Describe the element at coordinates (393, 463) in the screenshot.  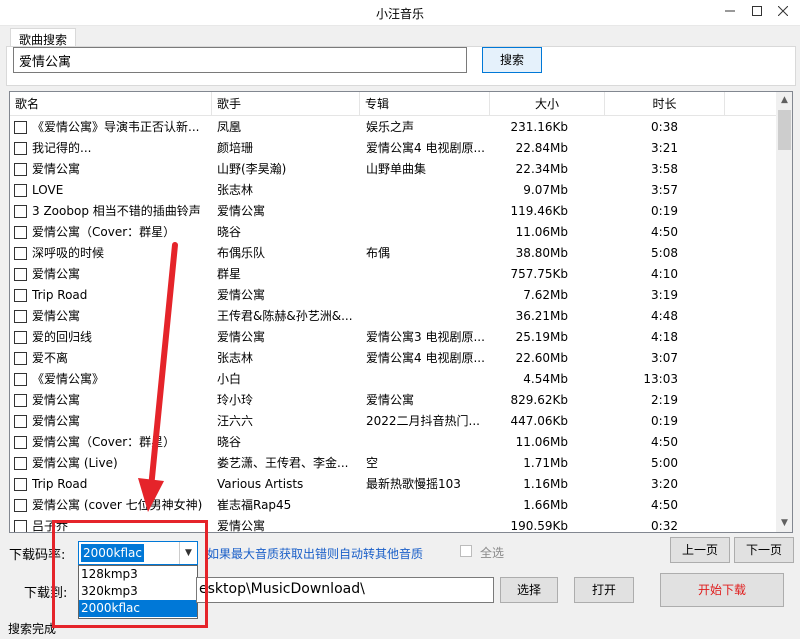
I see `table-row: 爱情公寓 (Live) 娄艺潇、王传君、李金... 空 1.71Mb 5:00` at that location.